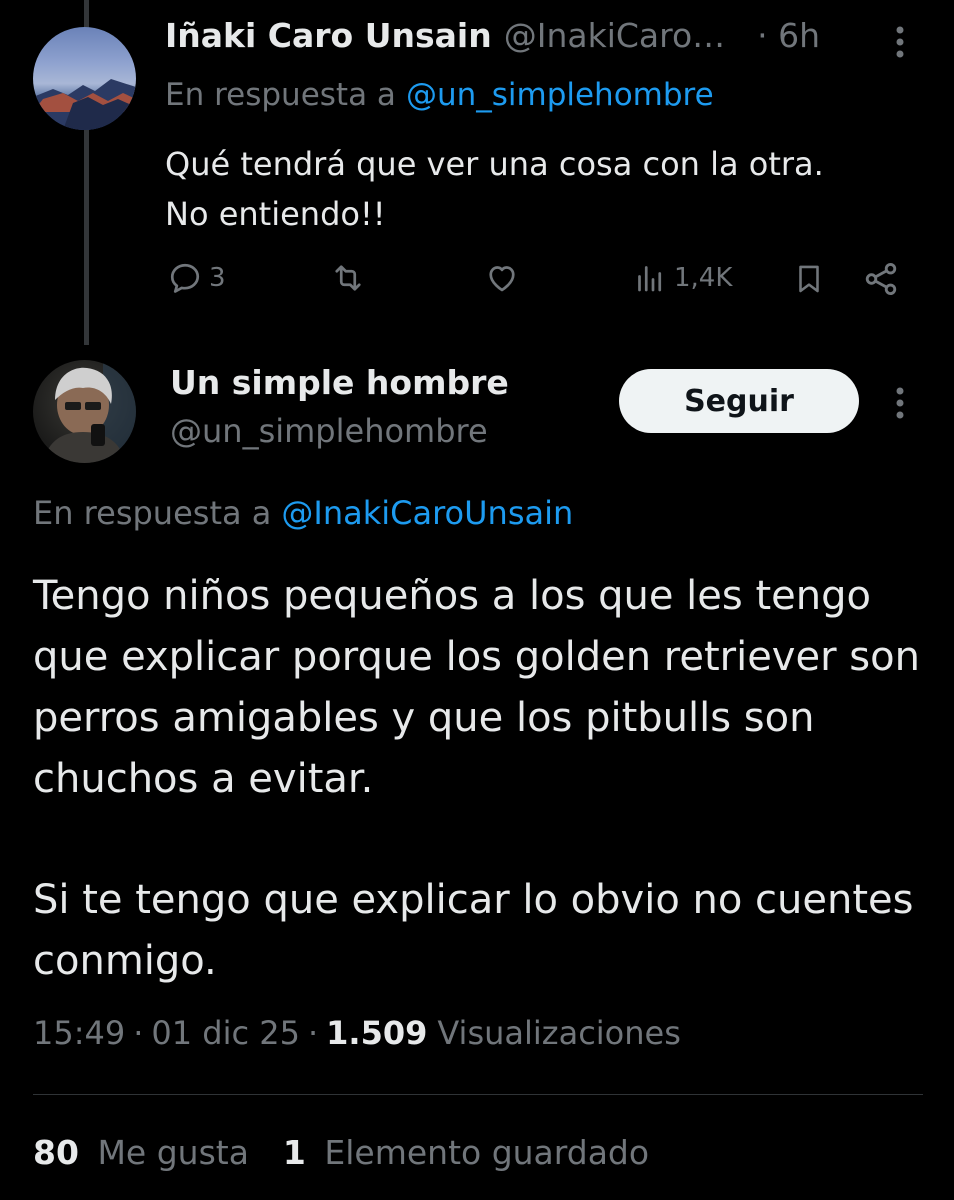 This screenshot has width=954, height=1200. Describe the element at coordinates (56, 1152) in the screenshot. I see `likes-count: 80` at that location.